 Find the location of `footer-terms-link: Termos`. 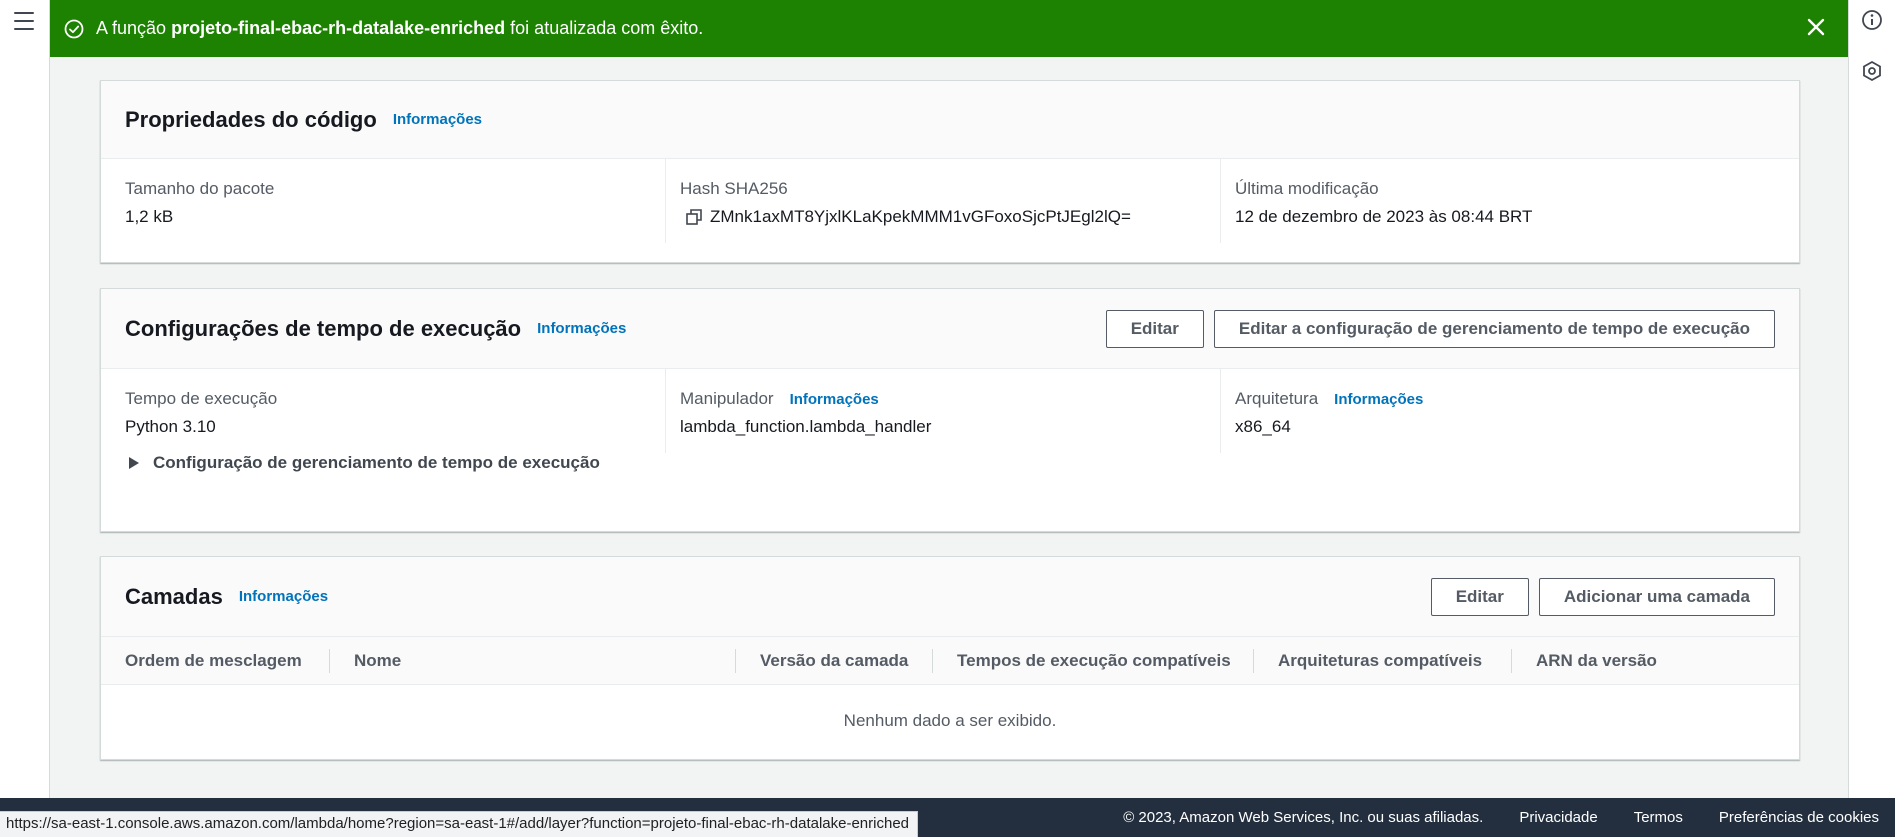

footer-terms-link: Termos is located at coordinates (1658, 817).